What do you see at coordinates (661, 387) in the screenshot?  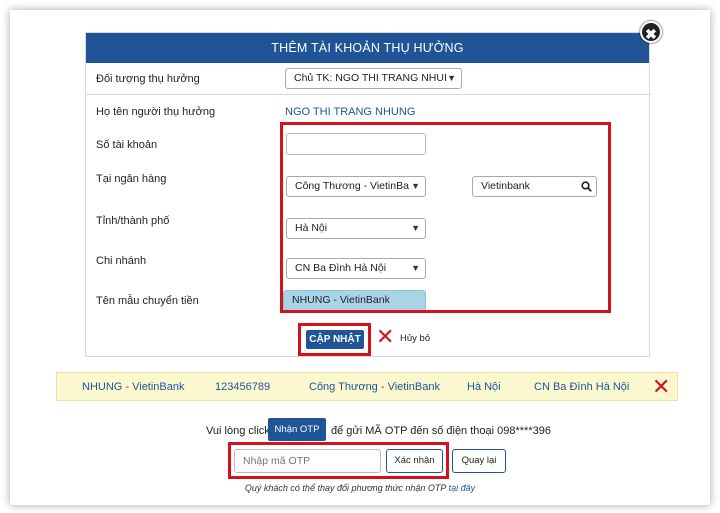 I see `delete-row-icon: ✕` at bounding box center [661, 387].